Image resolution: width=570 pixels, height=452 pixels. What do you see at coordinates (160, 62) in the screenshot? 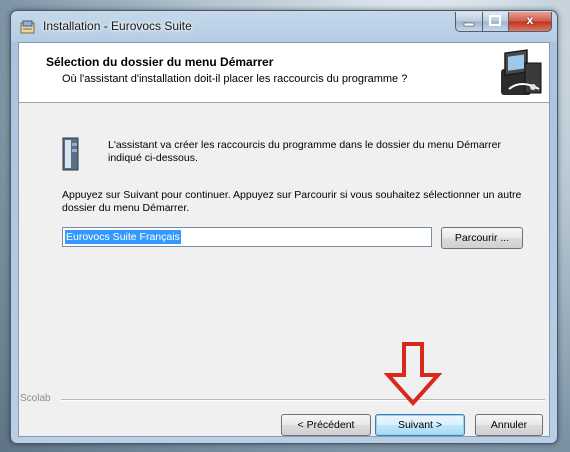
I see `page-title: Sélection du dossier du menu Démarrer` at bounding box center [160, 62].